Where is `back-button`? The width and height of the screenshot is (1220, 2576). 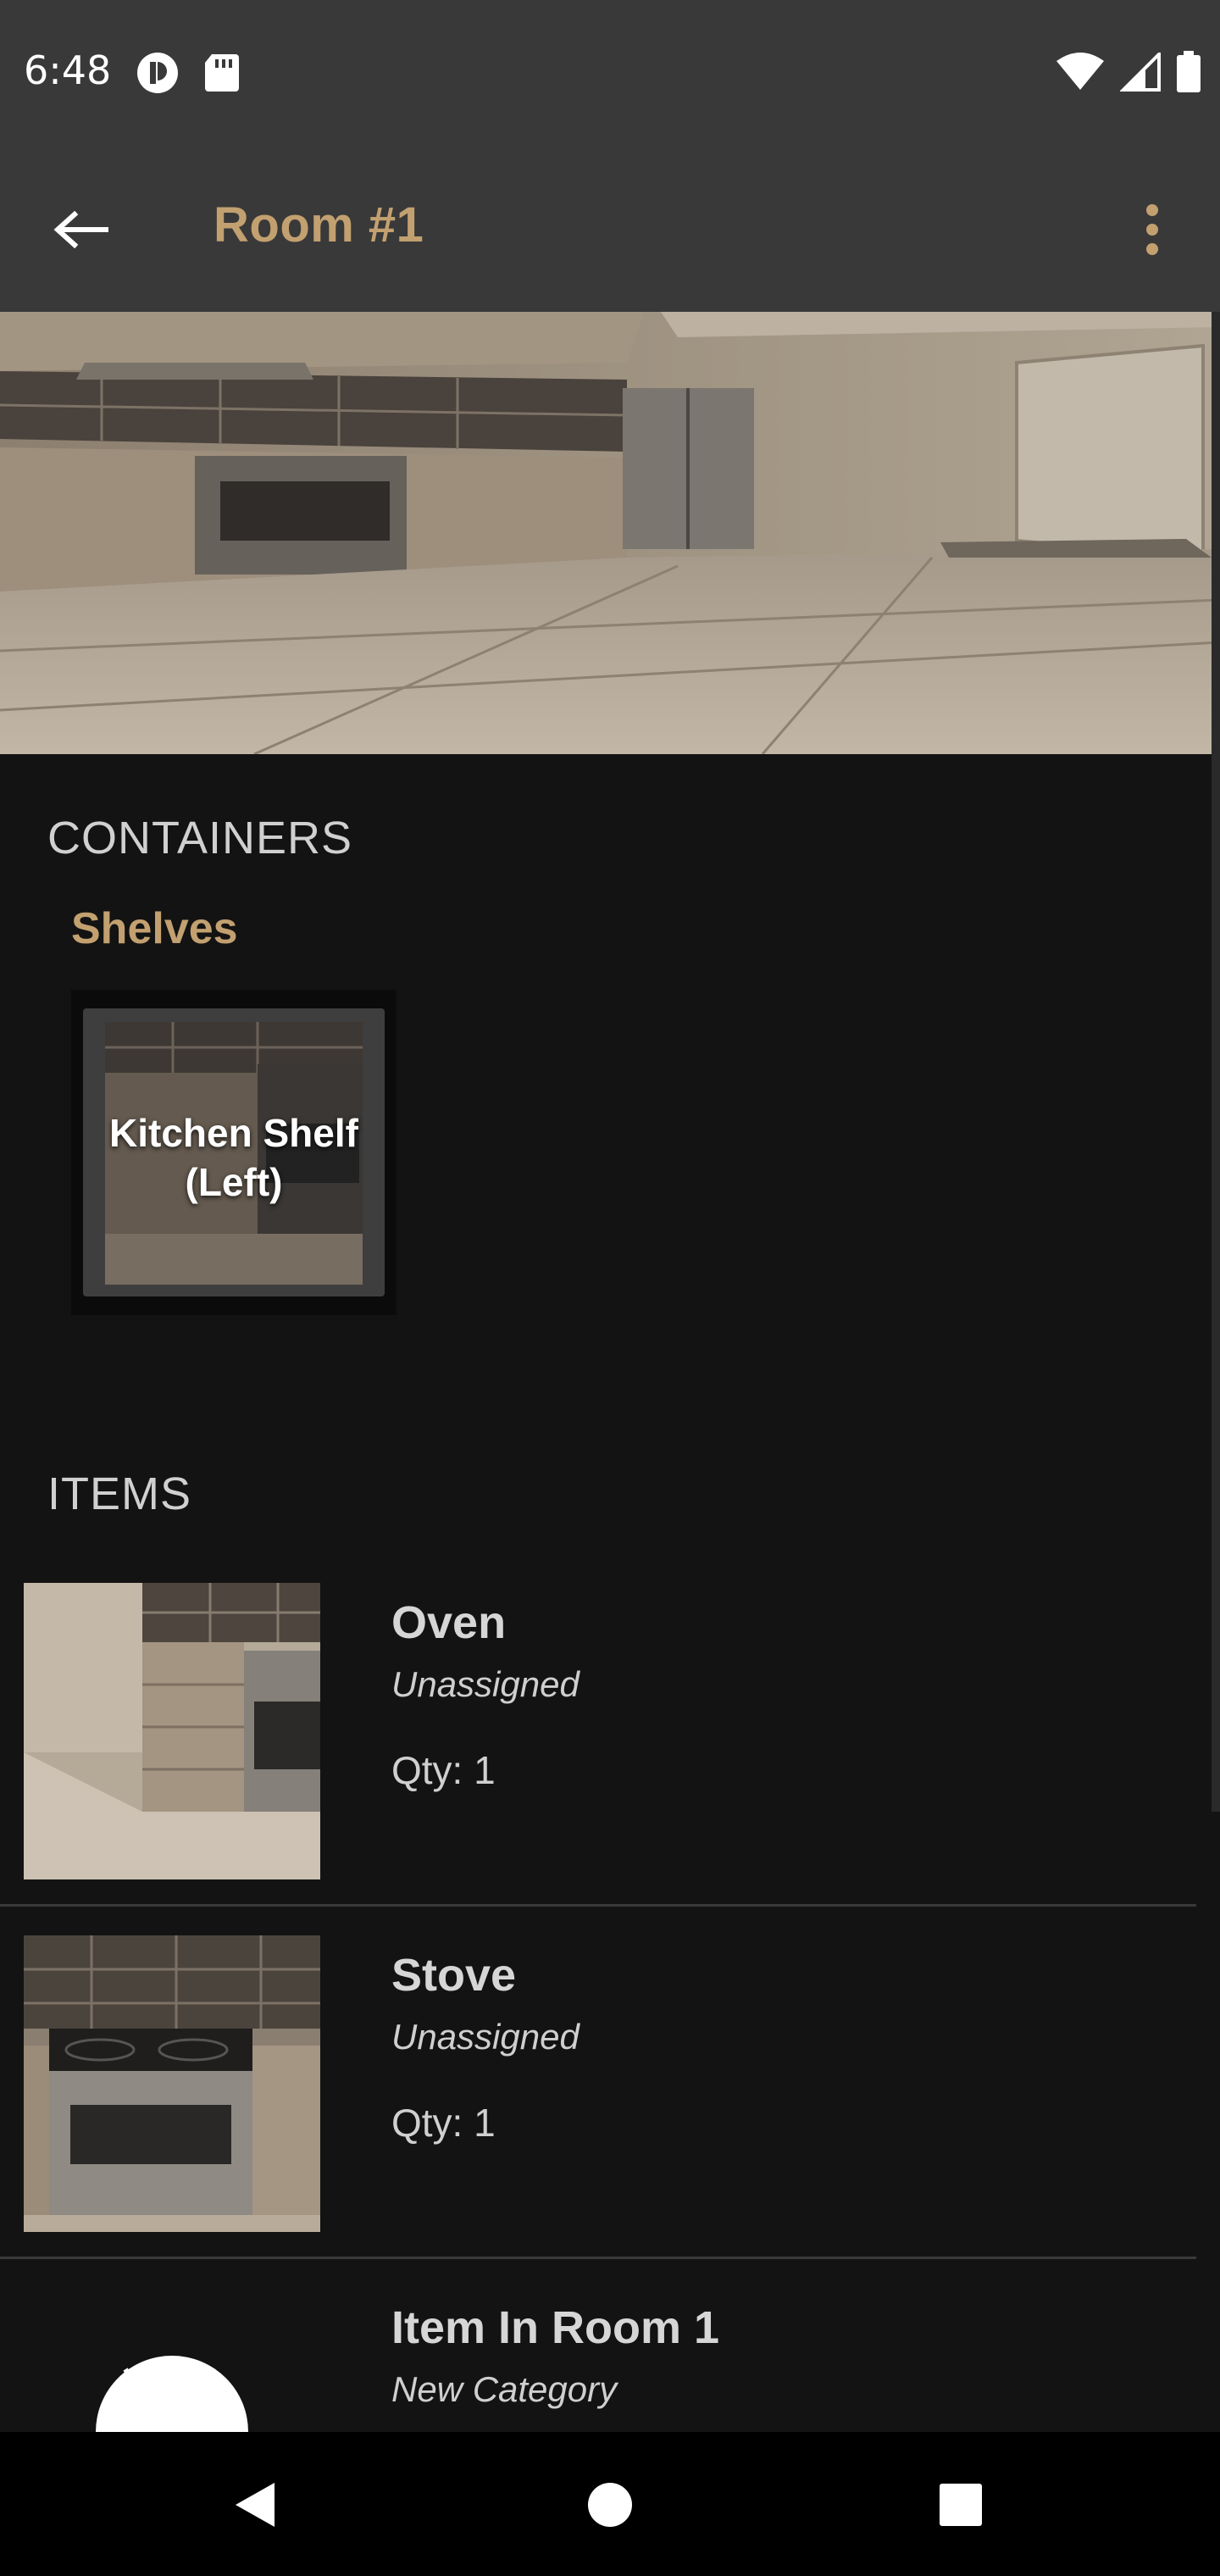
back-button is located at coordinates (80, 230).